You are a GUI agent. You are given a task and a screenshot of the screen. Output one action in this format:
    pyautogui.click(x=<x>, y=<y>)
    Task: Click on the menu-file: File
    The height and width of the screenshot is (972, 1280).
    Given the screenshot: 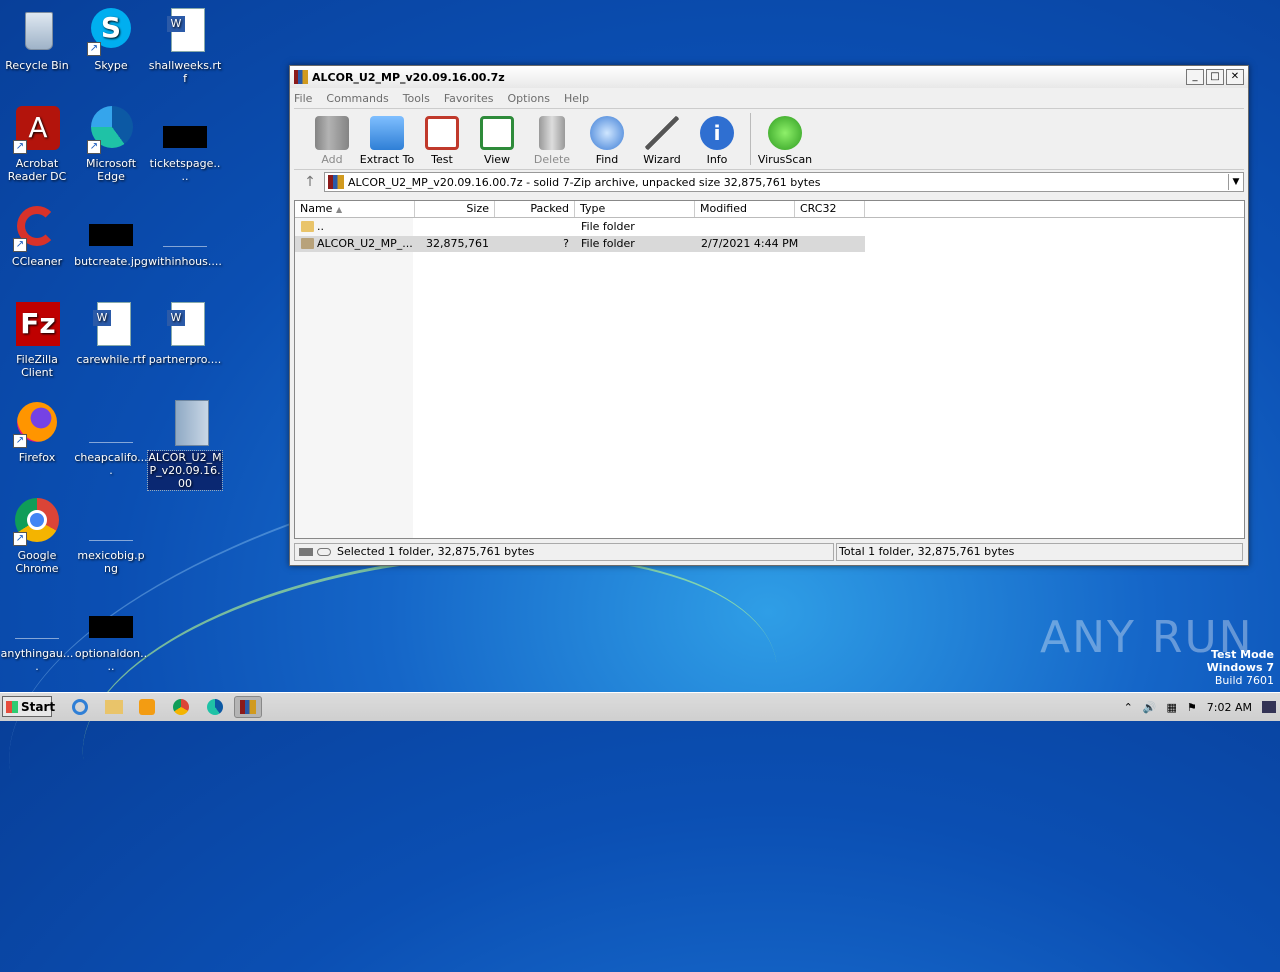 What is the action you would take?
    pyautogui.click(x=303, y=98)
    